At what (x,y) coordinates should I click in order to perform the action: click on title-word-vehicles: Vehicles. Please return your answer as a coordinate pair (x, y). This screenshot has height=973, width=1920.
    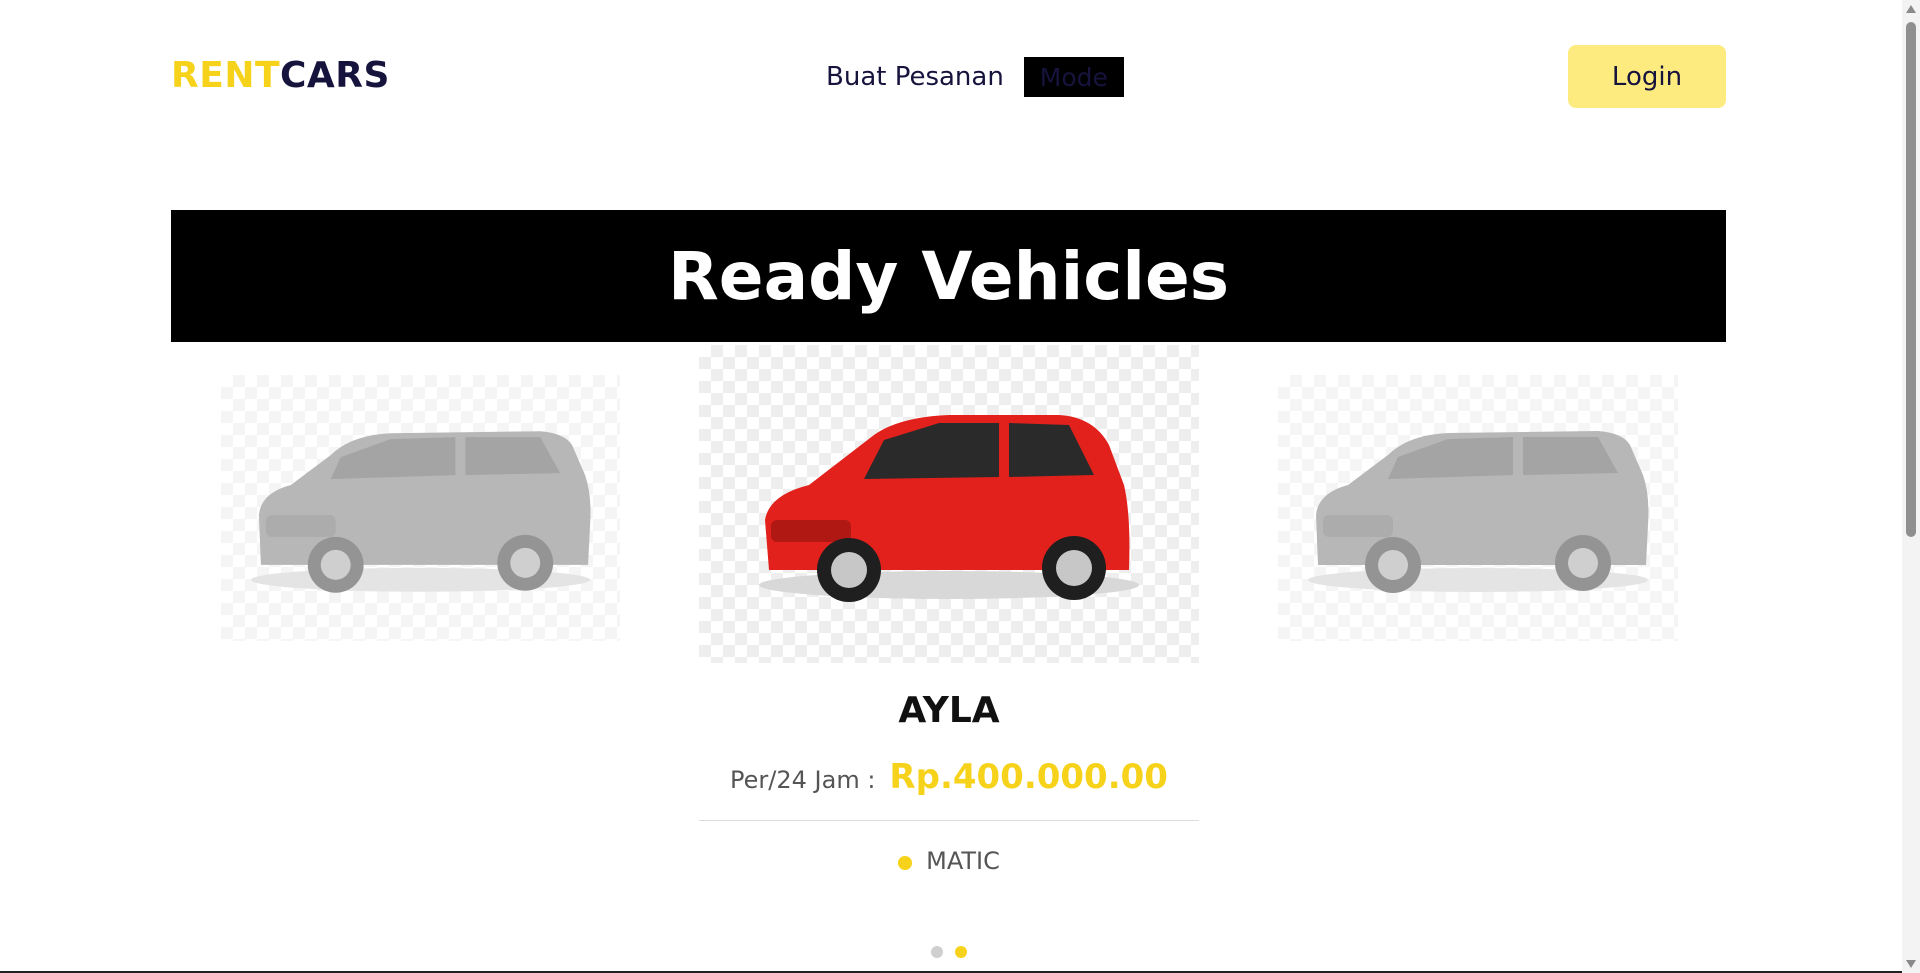
    Looking at the image, I should click on (1075, 276).